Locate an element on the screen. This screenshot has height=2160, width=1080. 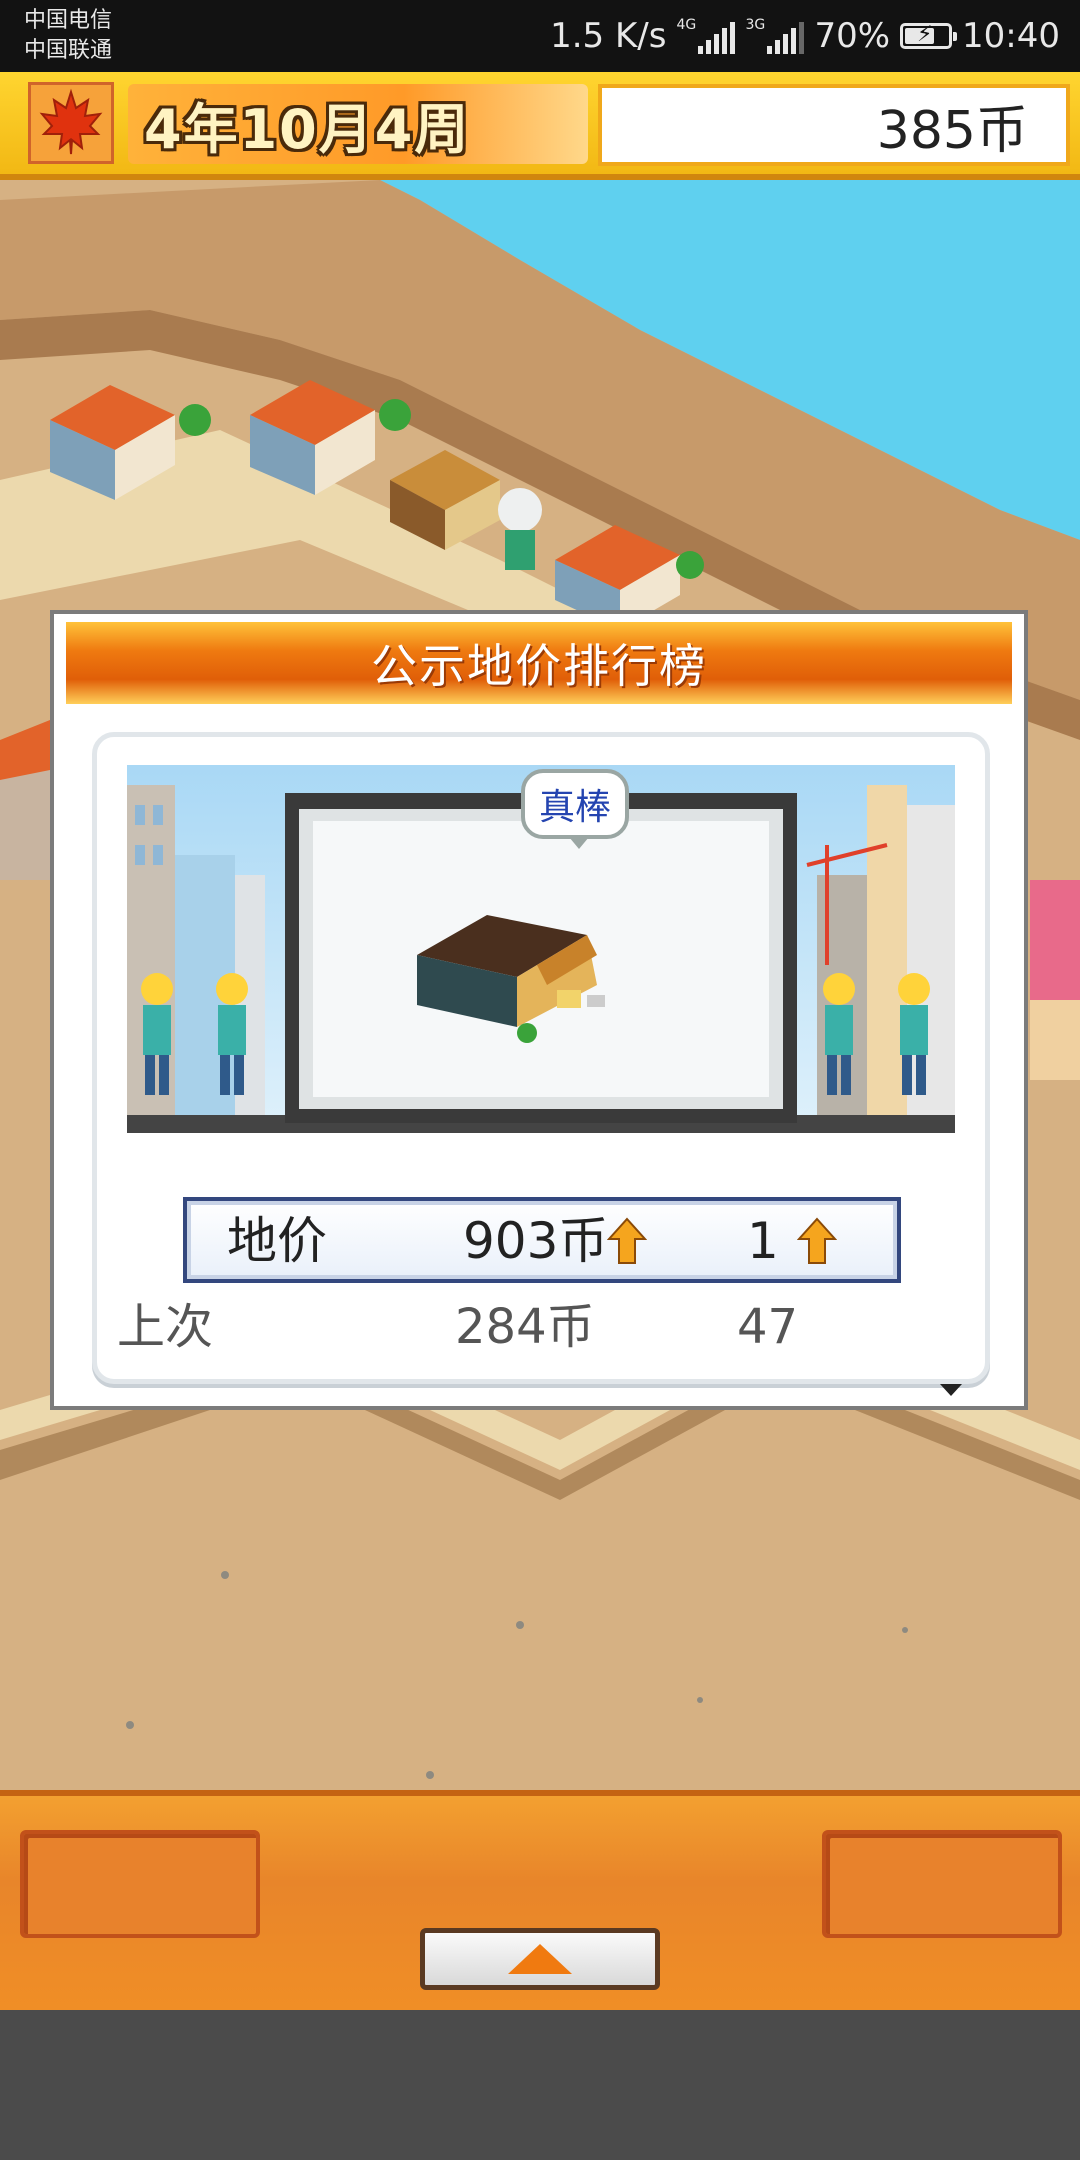
carrier-1: 中国电信 is located at coordinates (68, 20).